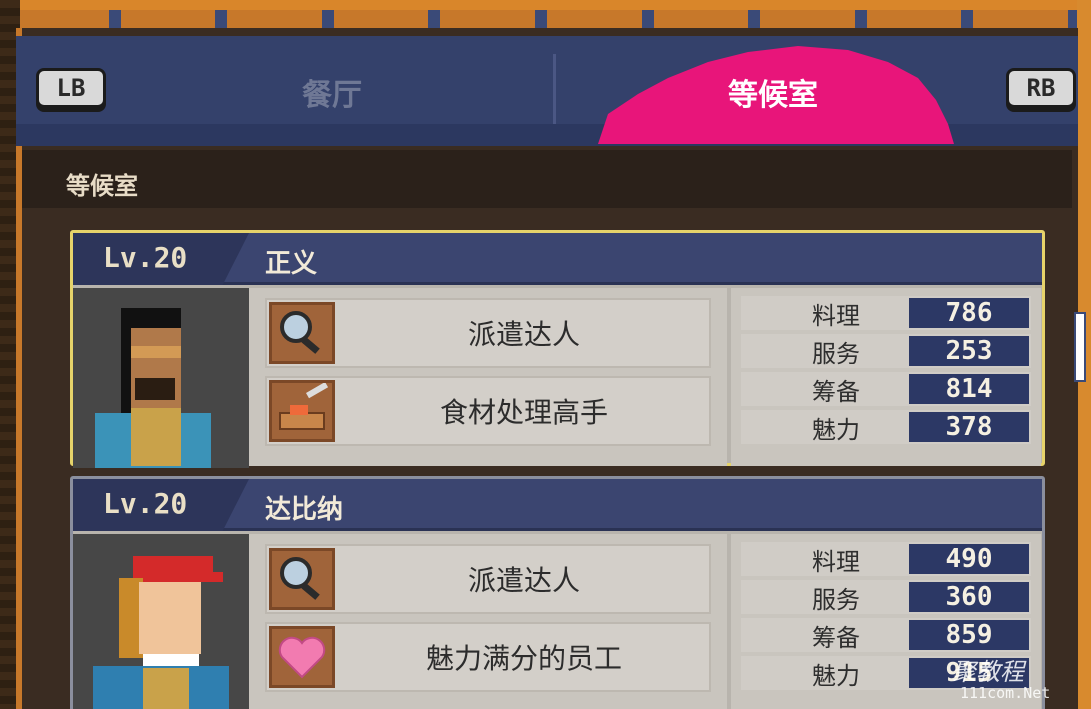 Image resolution: width=1091 pixels, height=709 pixels. I want to click on stats-panel: 料理 786 服务 253 筹备 814 魅力 378, so click(886, 377).